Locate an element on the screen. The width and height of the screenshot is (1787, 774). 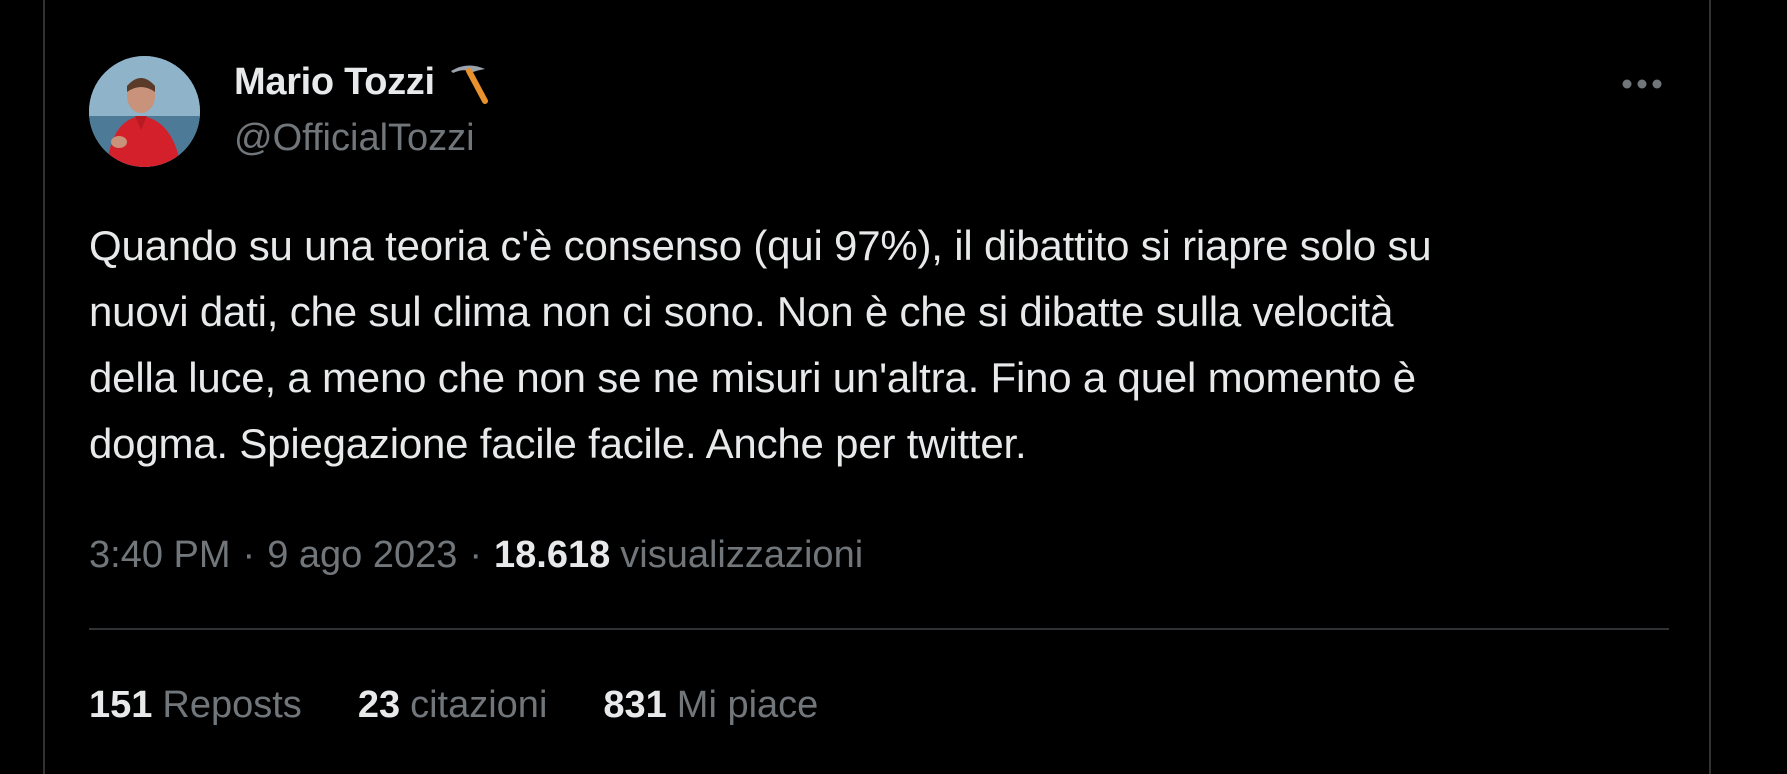
more-dots-icon is located at coordinates (1642, 84).